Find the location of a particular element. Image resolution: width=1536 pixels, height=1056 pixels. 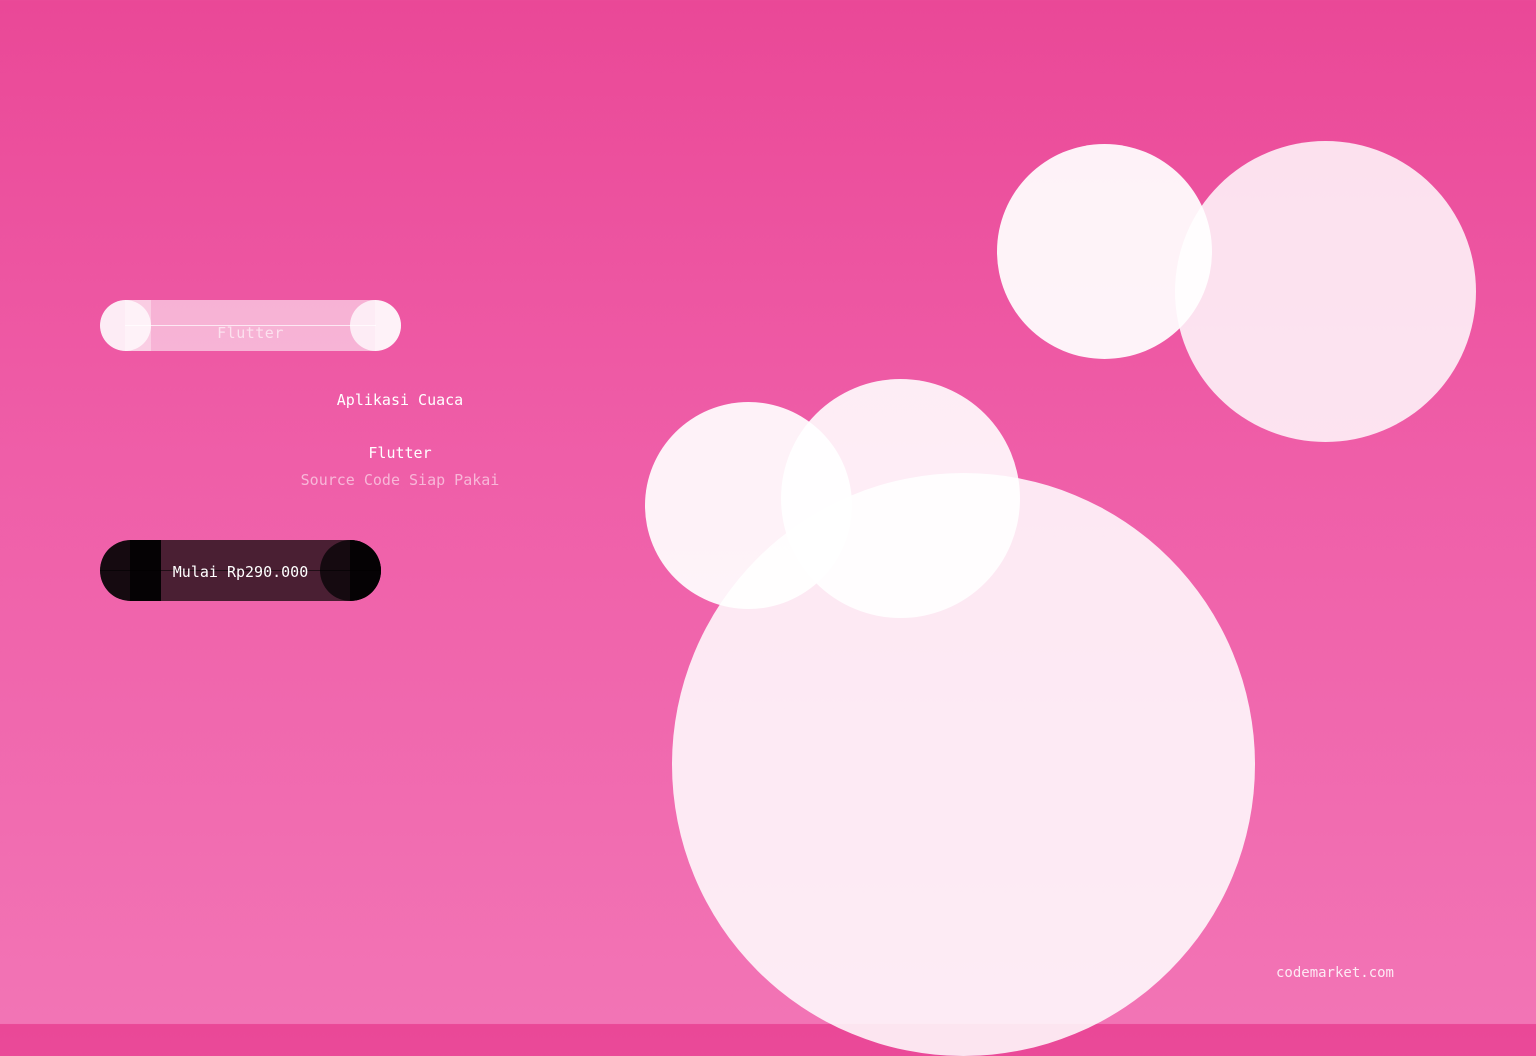

platform-tag: Flutter is located at coordinates (250, 325).